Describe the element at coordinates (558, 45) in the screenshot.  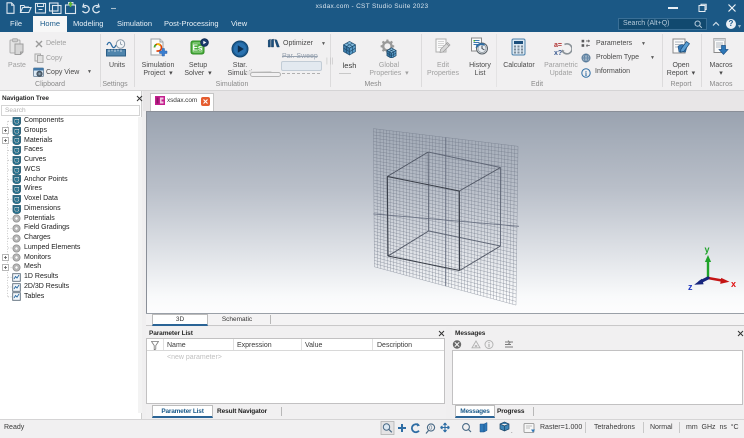
I see `svg-text: a=` at that location.